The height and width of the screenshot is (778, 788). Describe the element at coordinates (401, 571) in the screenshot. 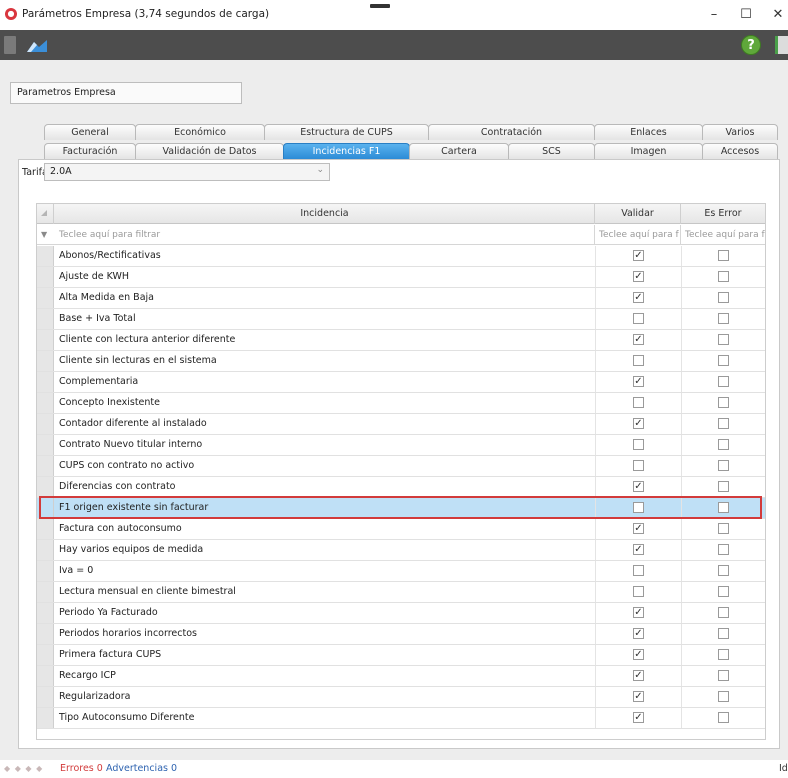

I see `table-row: Iva = 0` at that location.